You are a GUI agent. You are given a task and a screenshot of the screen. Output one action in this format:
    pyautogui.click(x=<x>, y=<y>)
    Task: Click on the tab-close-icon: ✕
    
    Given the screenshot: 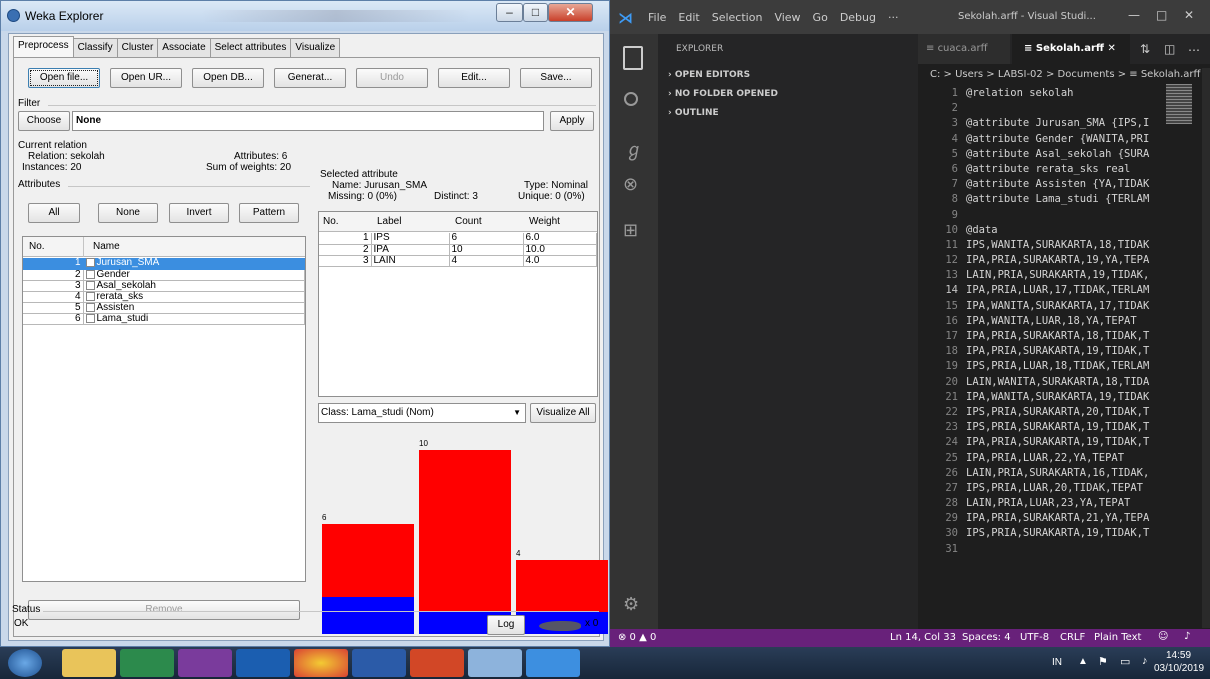 What is the action you would take?
    pyautogui.click(x=1111, y=48)
    